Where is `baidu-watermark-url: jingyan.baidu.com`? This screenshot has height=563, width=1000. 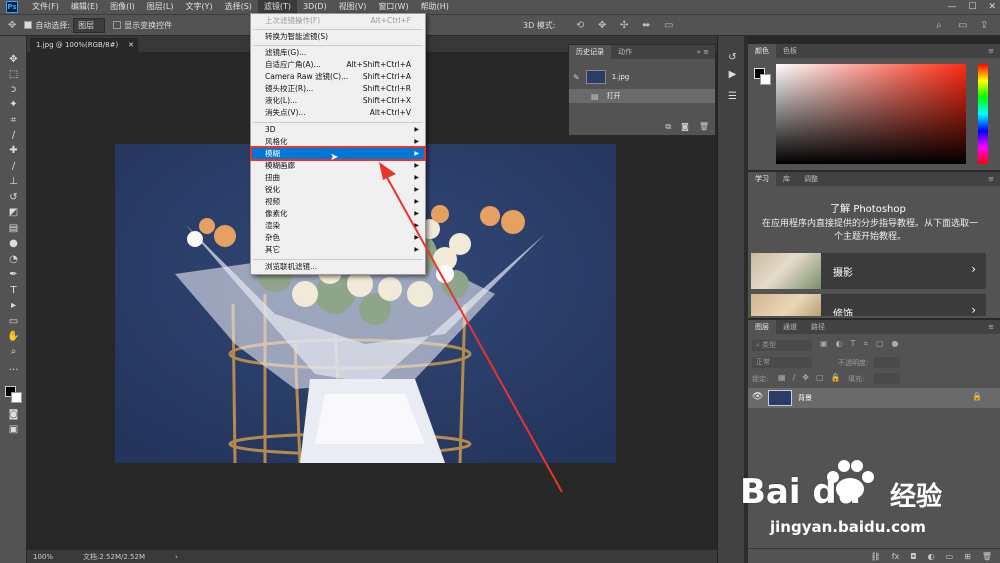 baidu-watermark-url: jingyan.baidu.com is located at coordinates (848, 527).